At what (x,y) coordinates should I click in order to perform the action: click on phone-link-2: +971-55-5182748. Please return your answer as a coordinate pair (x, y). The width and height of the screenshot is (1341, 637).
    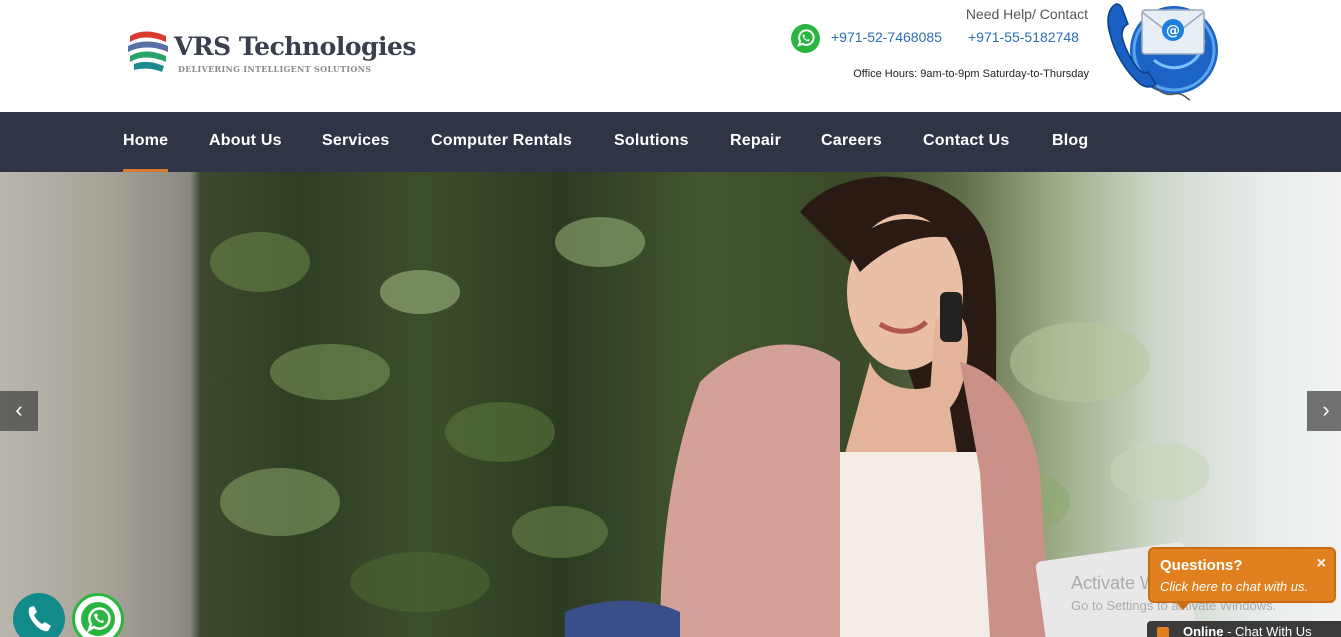
    Looking at the image, I should click on (1023, 37).